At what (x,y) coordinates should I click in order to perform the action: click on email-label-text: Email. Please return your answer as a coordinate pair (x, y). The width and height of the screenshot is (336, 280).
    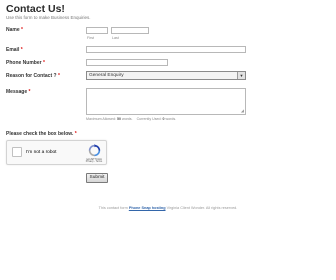
    Looking at the image, I should click on (13, 50).